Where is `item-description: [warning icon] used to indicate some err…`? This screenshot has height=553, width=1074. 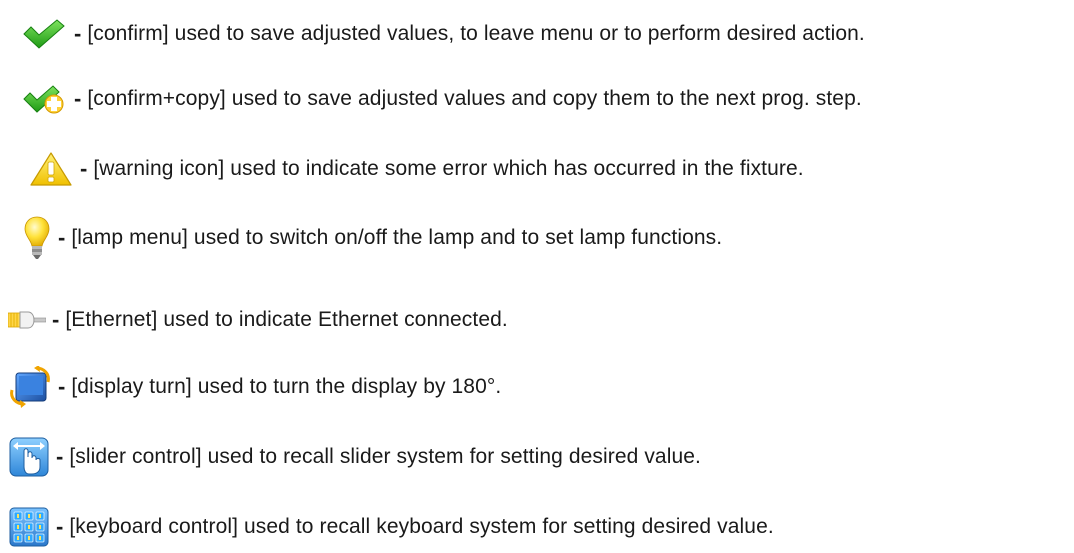 item-description: [warning icon] used to indicate some err… is located at coordinates (448, 168).